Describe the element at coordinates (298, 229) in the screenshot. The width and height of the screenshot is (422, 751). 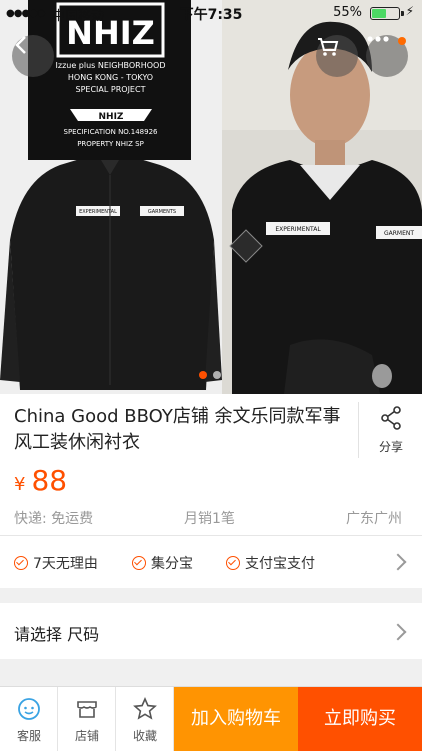
I see `photo-patch-left: EXPERIMENTAL` at that location.